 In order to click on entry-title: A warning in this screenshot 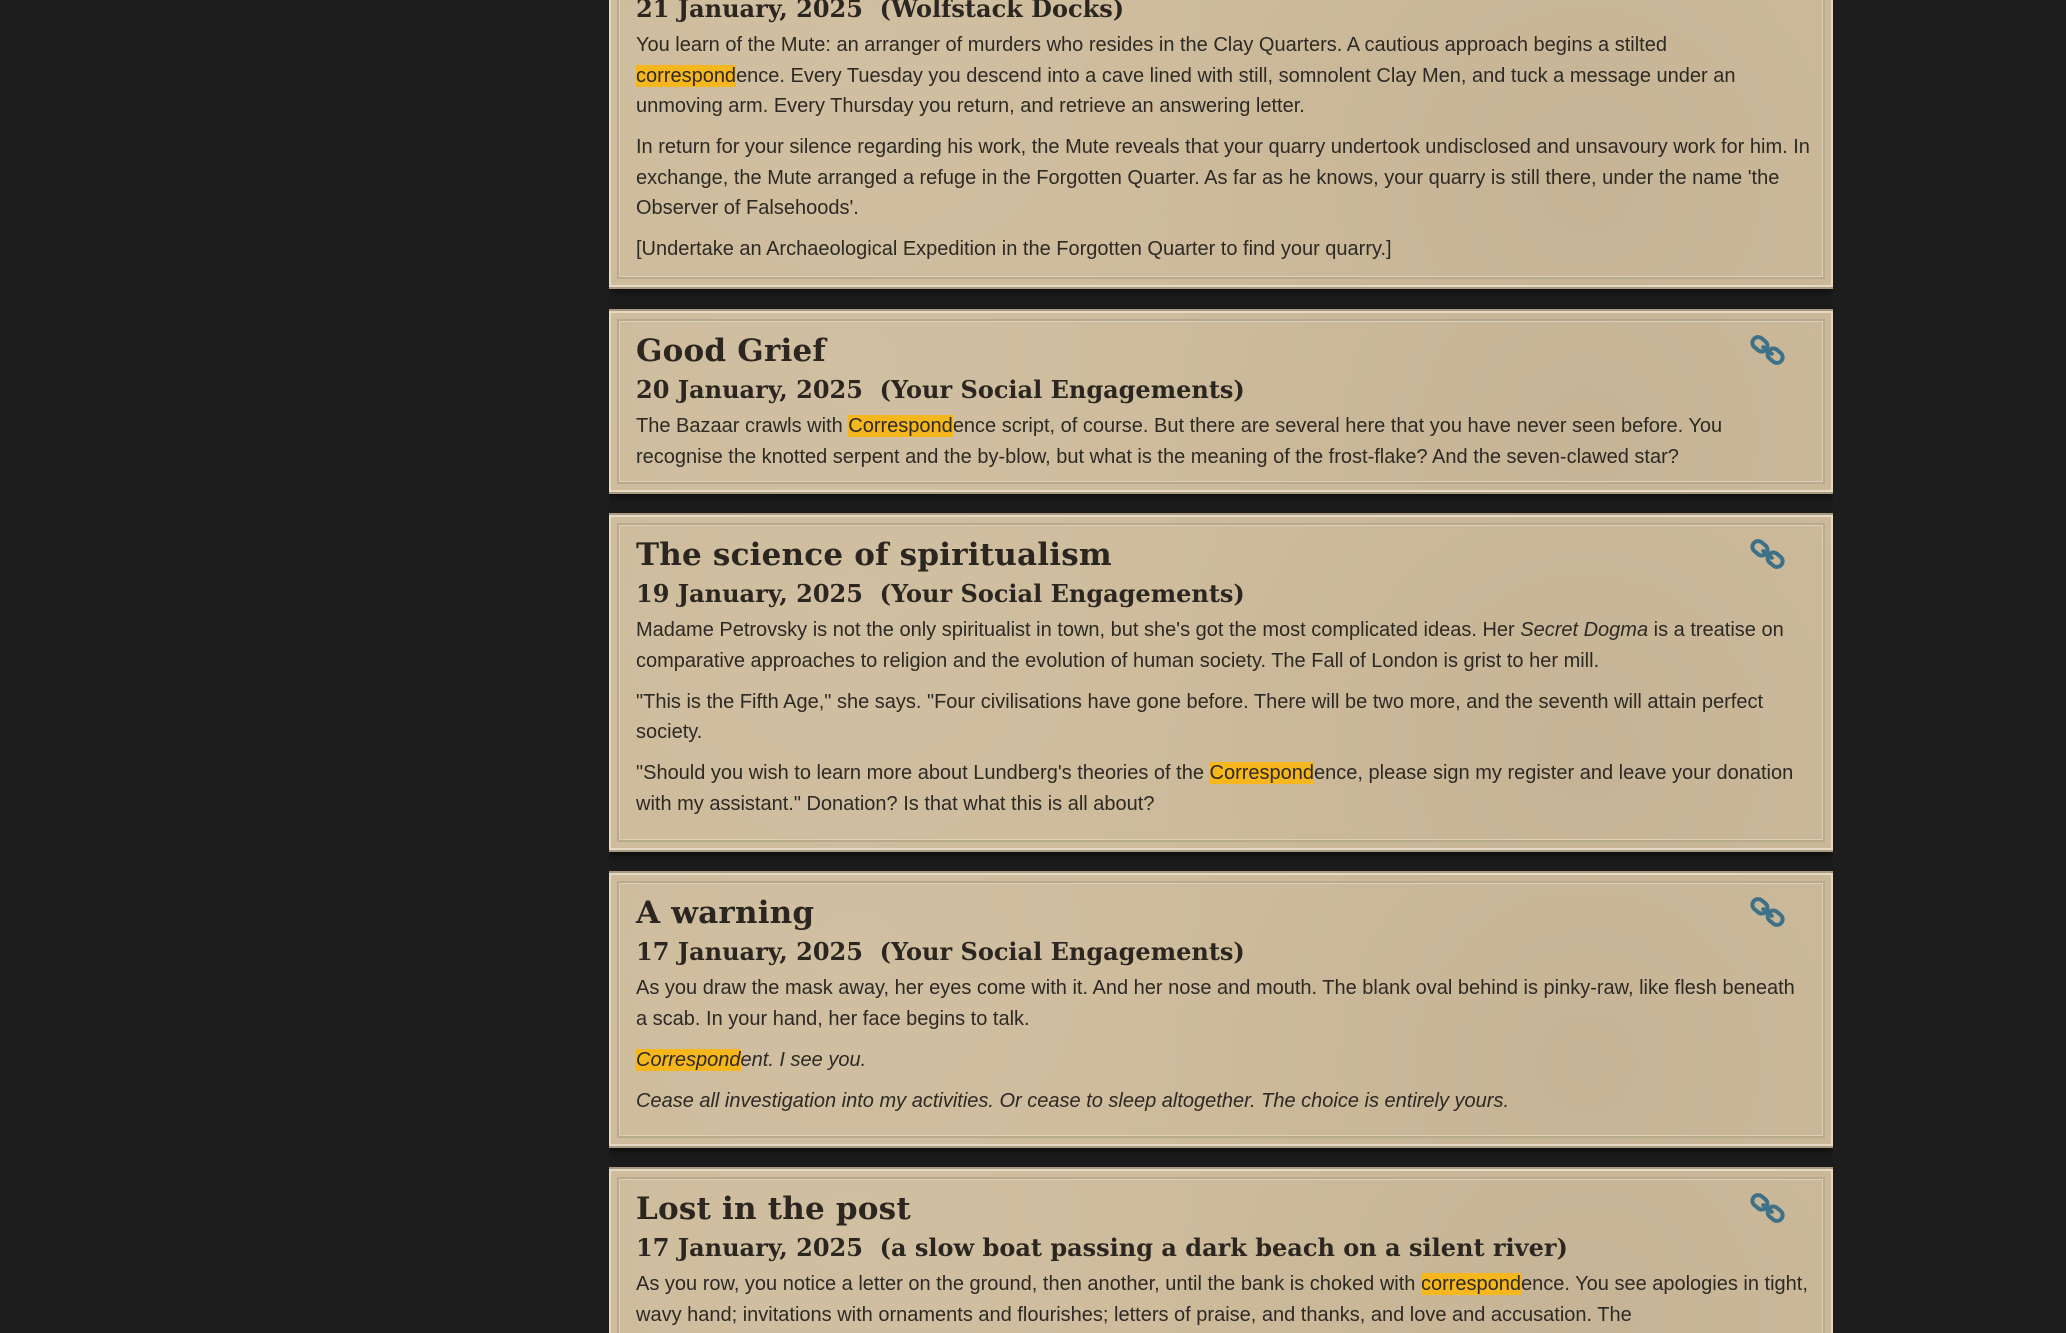, I will do `click(725, 913)`.